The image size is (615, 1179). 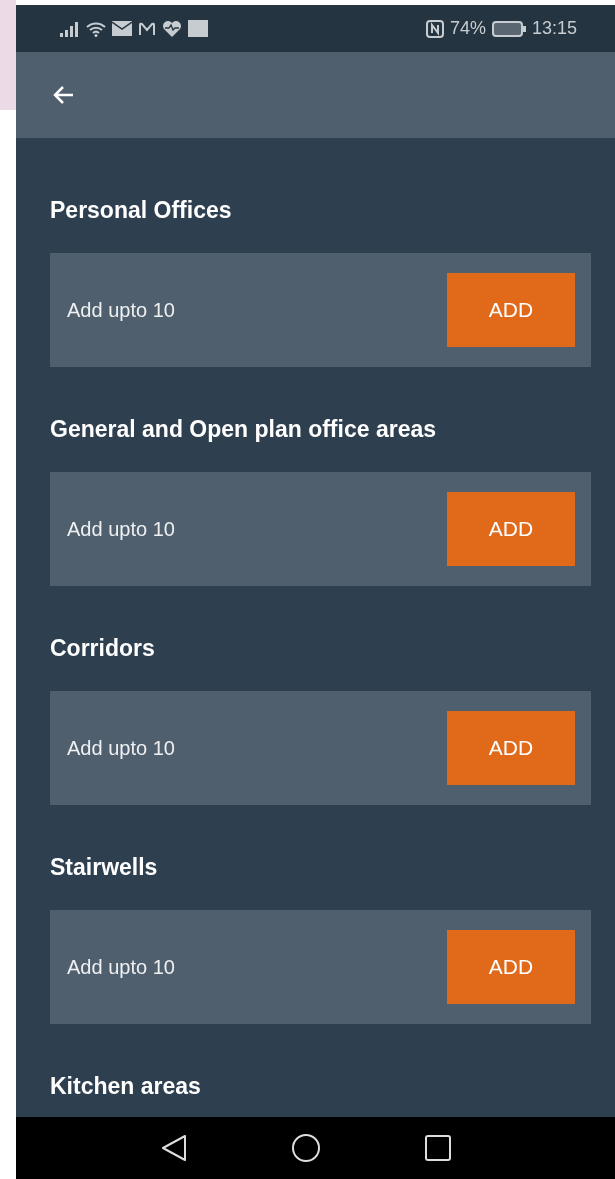 I want to click on home-nav-button, so click(x=305, y=1148).